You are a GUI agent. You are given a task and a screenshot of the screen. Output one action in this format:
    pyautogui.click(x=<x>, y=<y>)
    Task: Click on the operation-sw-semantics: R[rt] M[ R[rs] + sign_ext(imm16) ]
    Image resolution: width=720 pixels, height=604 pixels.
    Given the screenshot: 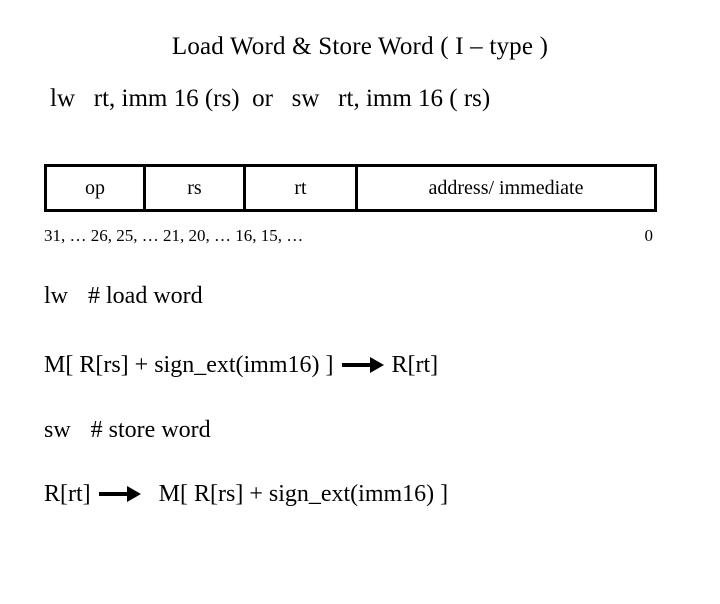 What is the action you would take?
    pyautogui.click(x=246, y=494)
    